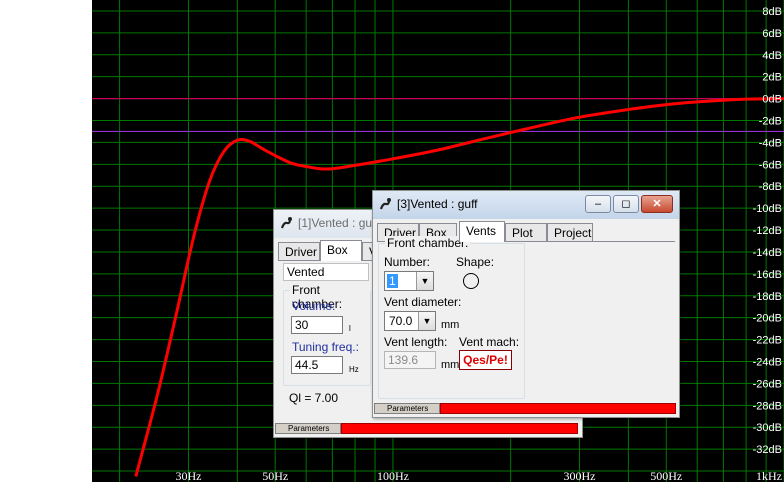  I want to click on vent-diameter-unit: mm, so click(450, 325).